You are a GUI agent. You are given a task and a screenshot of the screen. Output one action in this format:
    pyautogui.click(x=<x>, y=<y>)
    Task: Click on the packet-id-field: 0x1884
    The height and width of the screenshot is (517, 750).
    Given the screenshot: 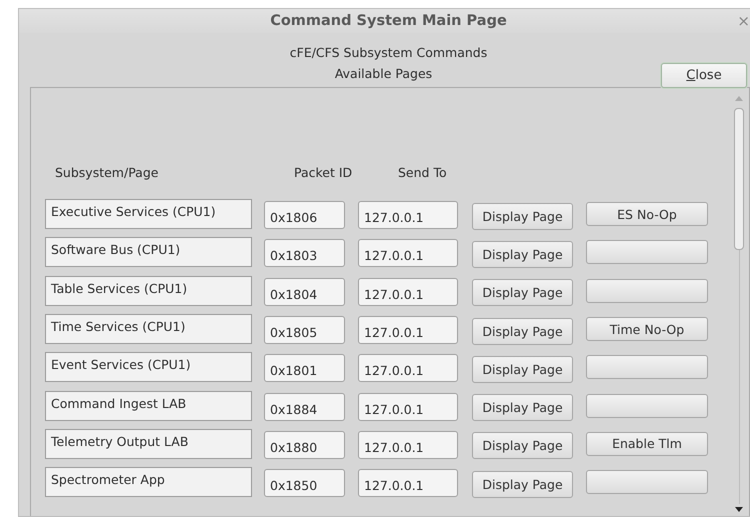 What is the action you would take?
    pyautogui.click(x=304, y=406)
    